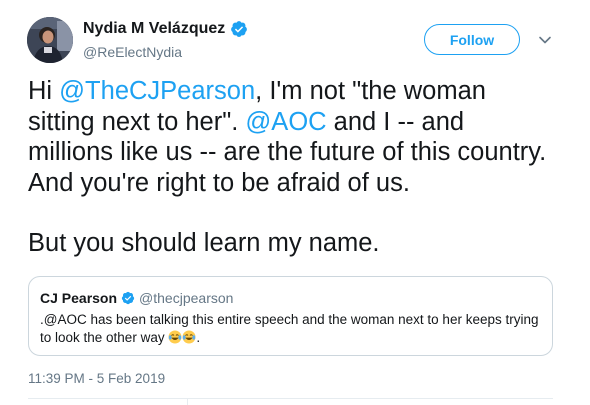  Describe the element at coordinates (96, 378) in the screenshot. I see `tweet-timestamp: 11:39 PM - 5 Feb 2019` at that location.